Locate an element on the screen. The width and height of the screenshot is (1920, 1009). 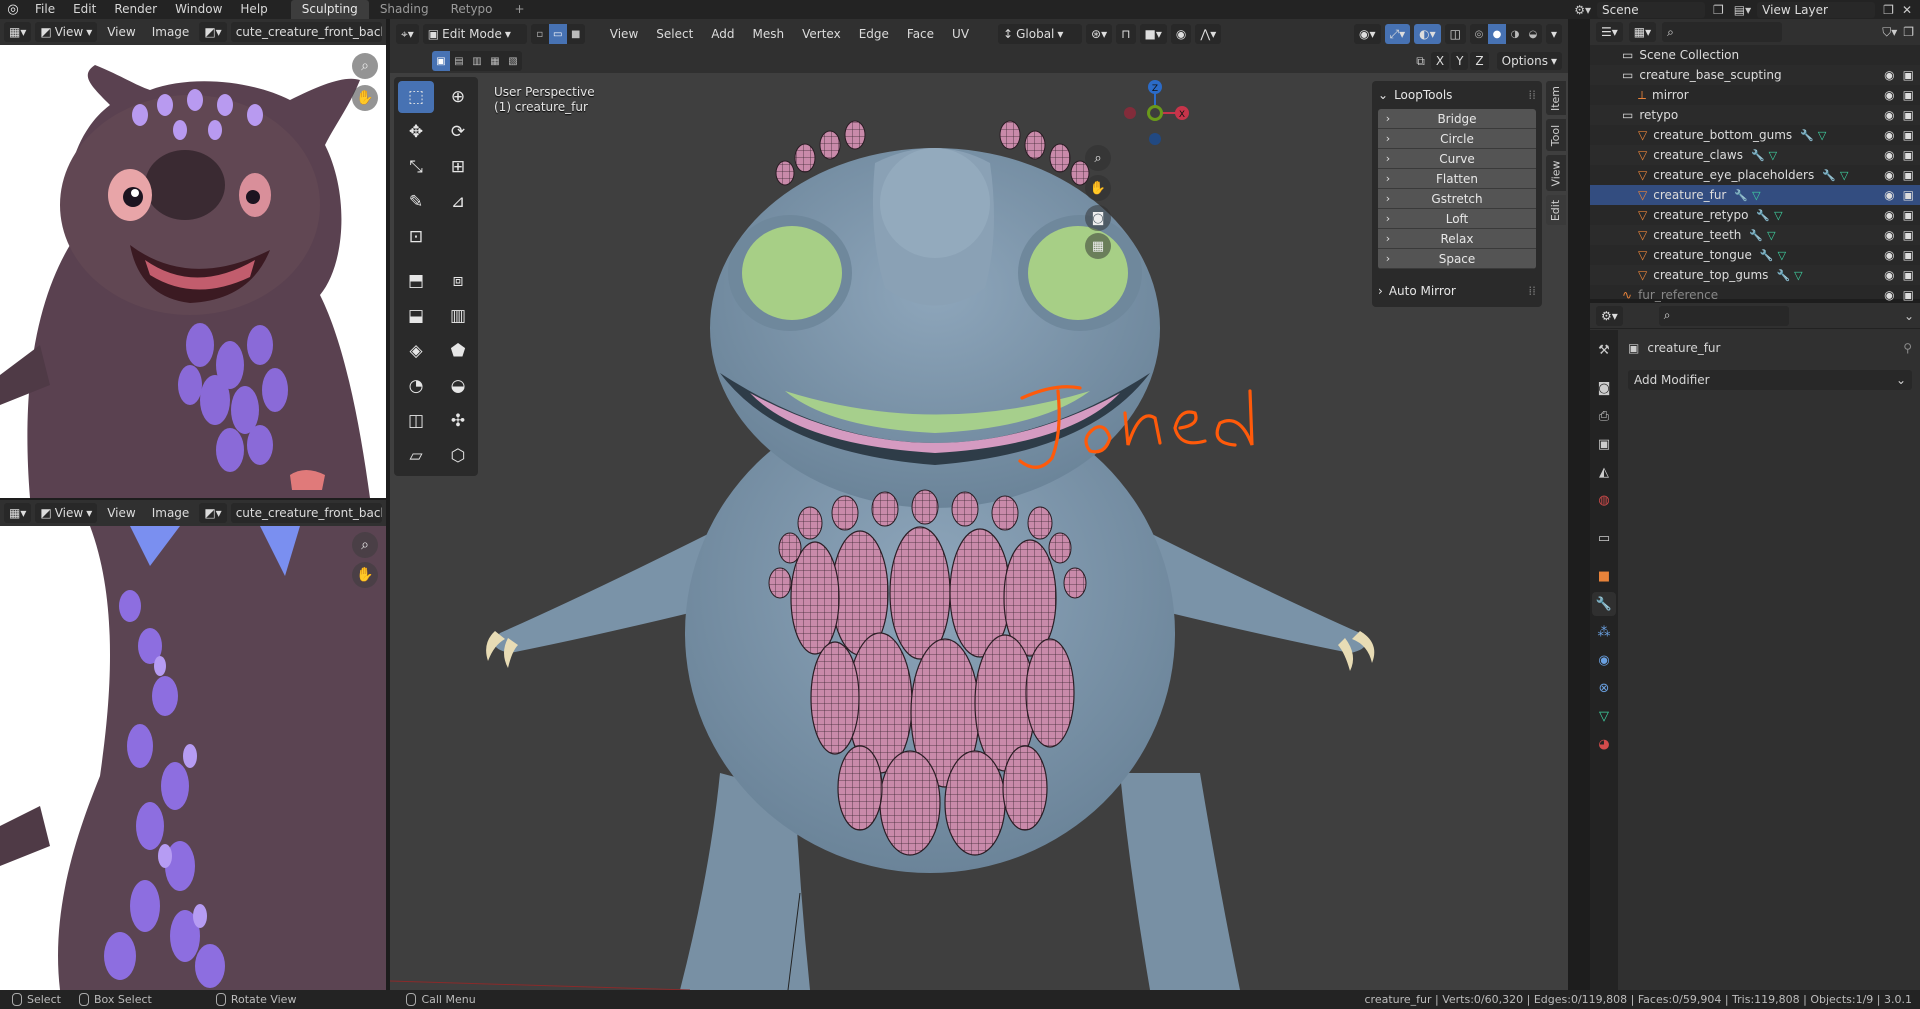
vertex-select-icon: ▫ is located at coordinates (540, 34).